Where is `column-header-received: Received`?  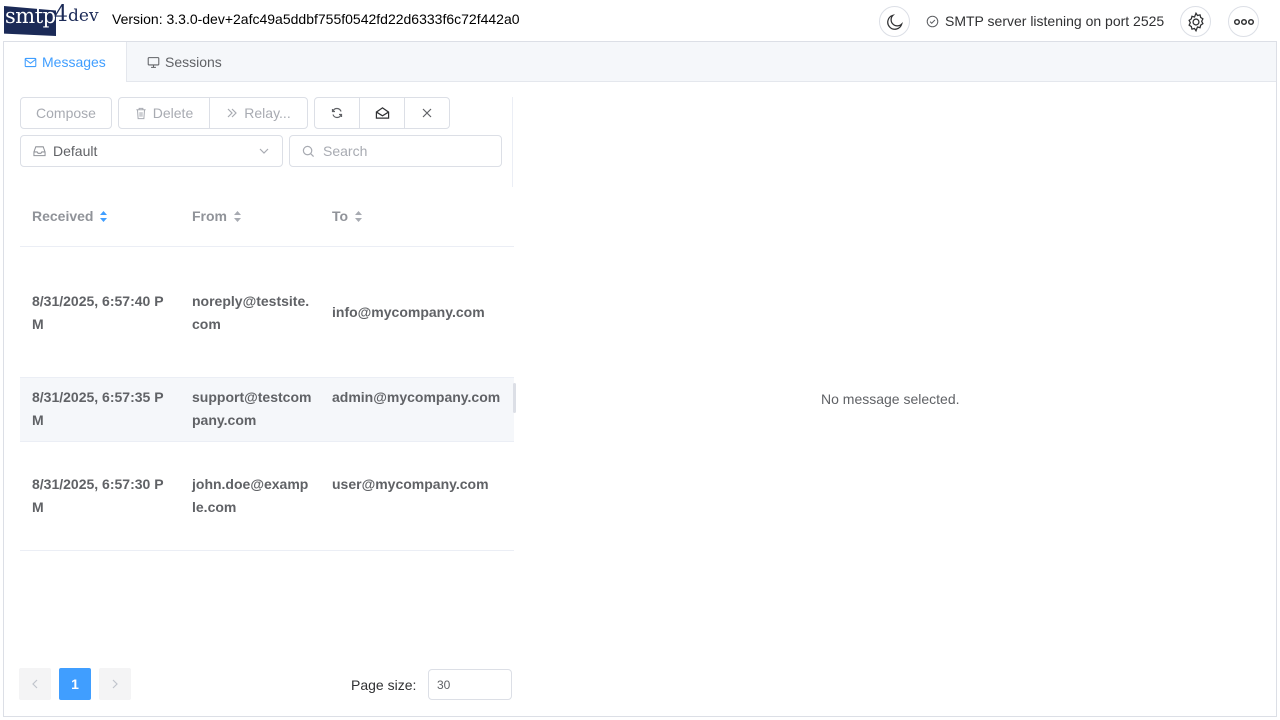 column-header-received: Received is located at coordinates (70, 216).